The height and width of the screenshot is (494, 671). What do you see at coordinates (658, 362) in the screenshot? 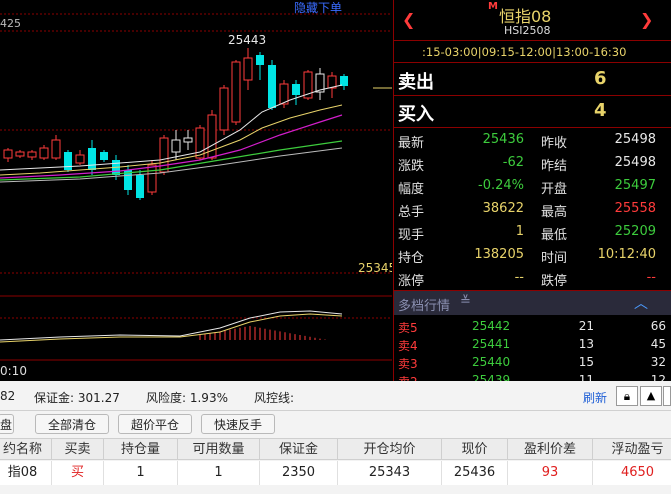
I see `depth-extra: 32` at bounding box center [658, 362].